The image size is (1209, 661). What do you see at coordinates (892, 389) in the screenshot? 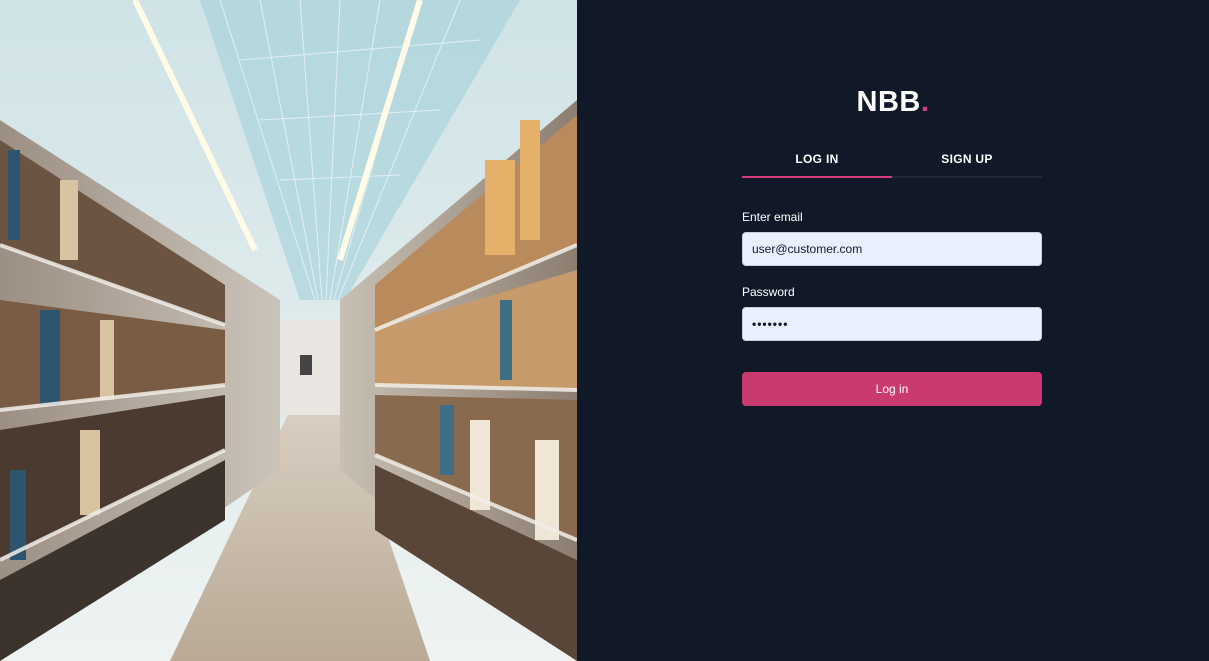
I see `log-in-button: Log in` at bounding box center [892, 389].